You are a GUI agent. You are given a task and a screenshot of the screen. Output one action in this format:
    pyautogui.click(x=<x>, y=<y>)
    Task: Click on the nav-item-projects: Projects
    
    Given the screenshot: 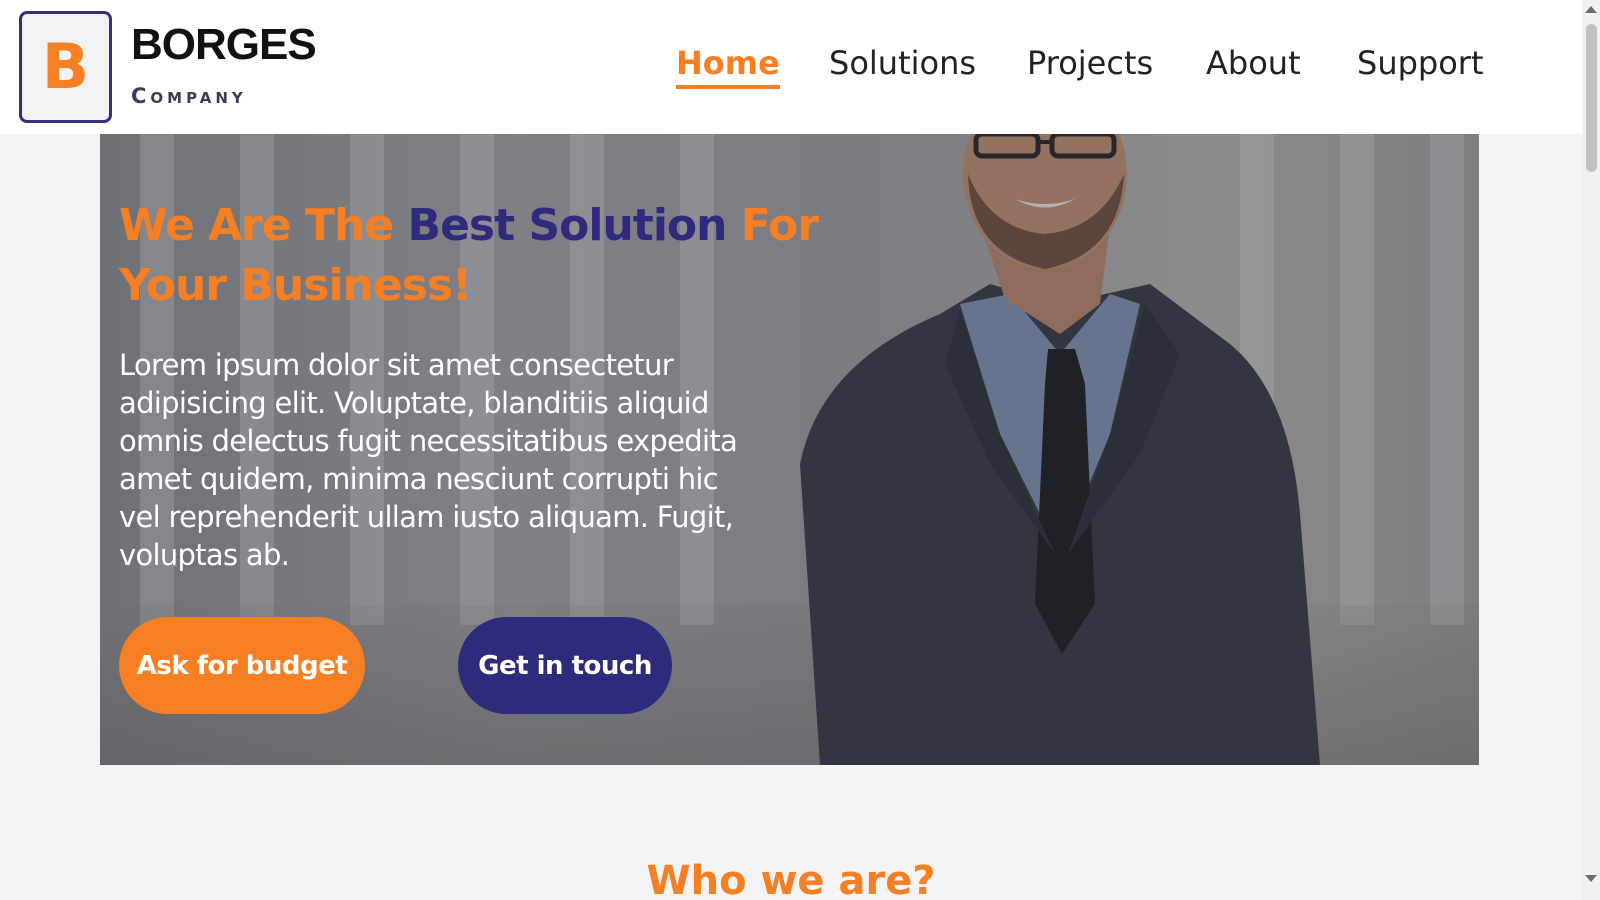 What is the action you would take?
    pyautogui.click(x=1090, y=63)
    